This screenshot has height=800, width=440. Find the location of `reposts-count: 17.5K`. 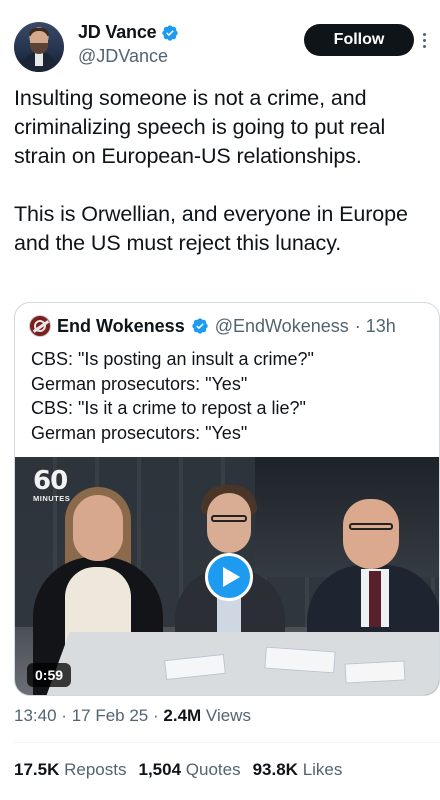

reposts-count: 17.5K is located at coordinates (37, 769).